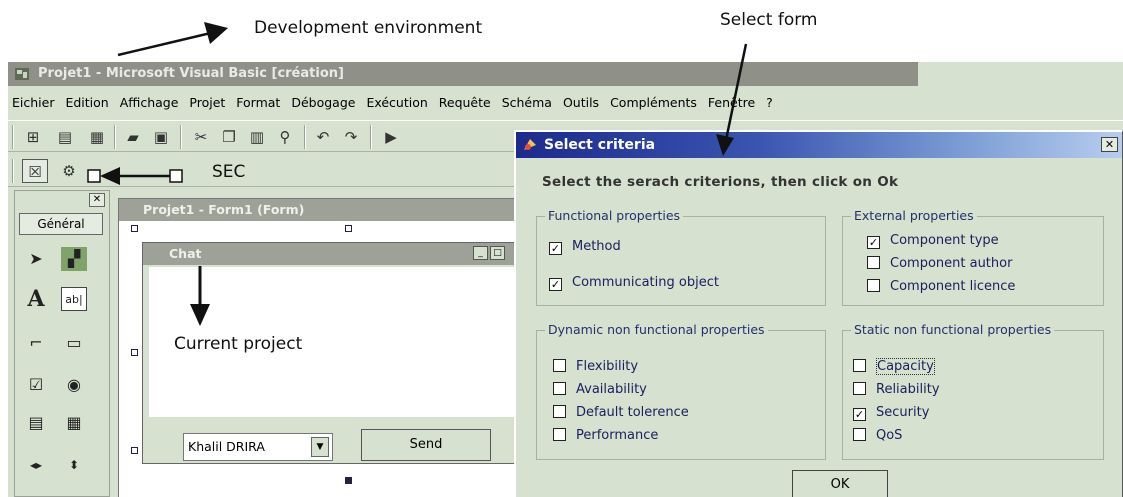  What do you see at coordinates (914, 215) in the screenshot?
I see `group-external-label: External properties` at bounding box center [914, 215].